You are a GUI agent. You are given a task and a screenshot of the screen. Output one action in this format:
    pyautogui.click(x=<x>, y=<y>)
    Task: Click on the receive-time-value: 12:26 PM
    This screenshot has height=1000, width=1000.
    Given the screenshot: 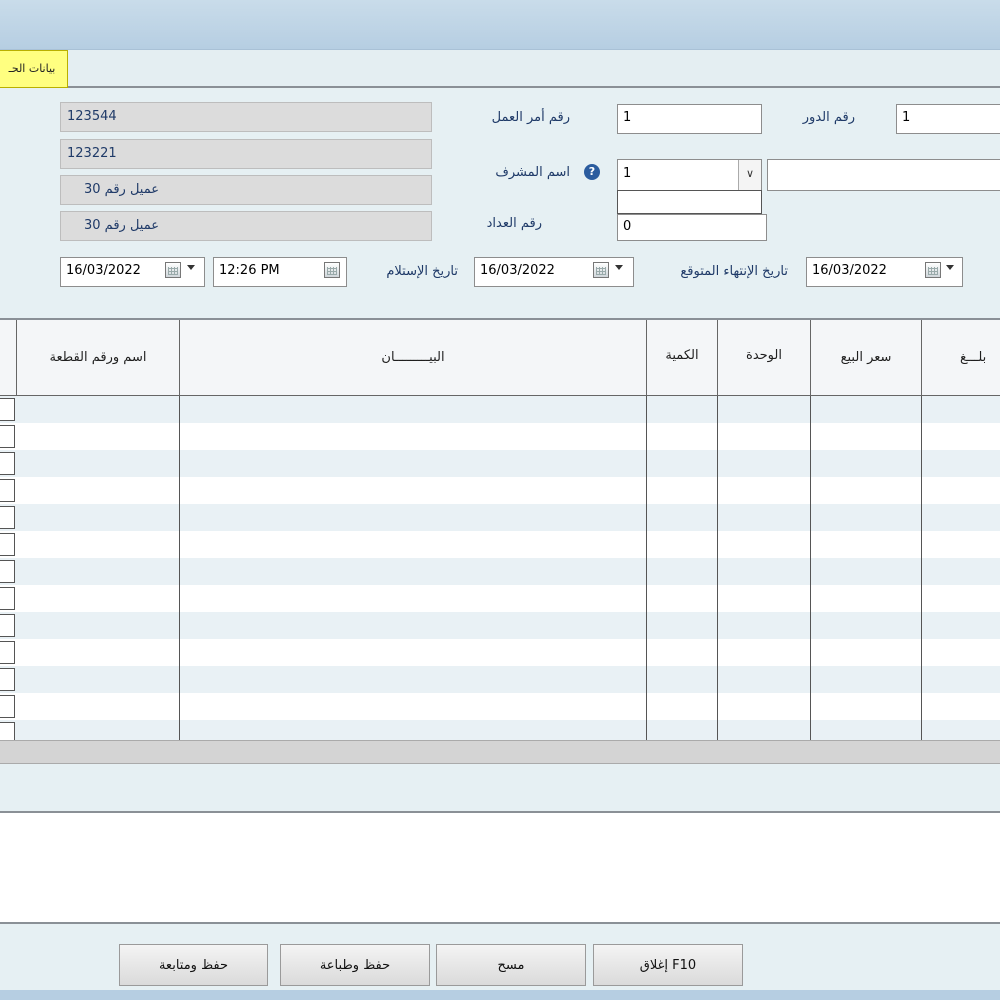 What is the action you would take?
    pyautogui.click(x=249, y=270)
    